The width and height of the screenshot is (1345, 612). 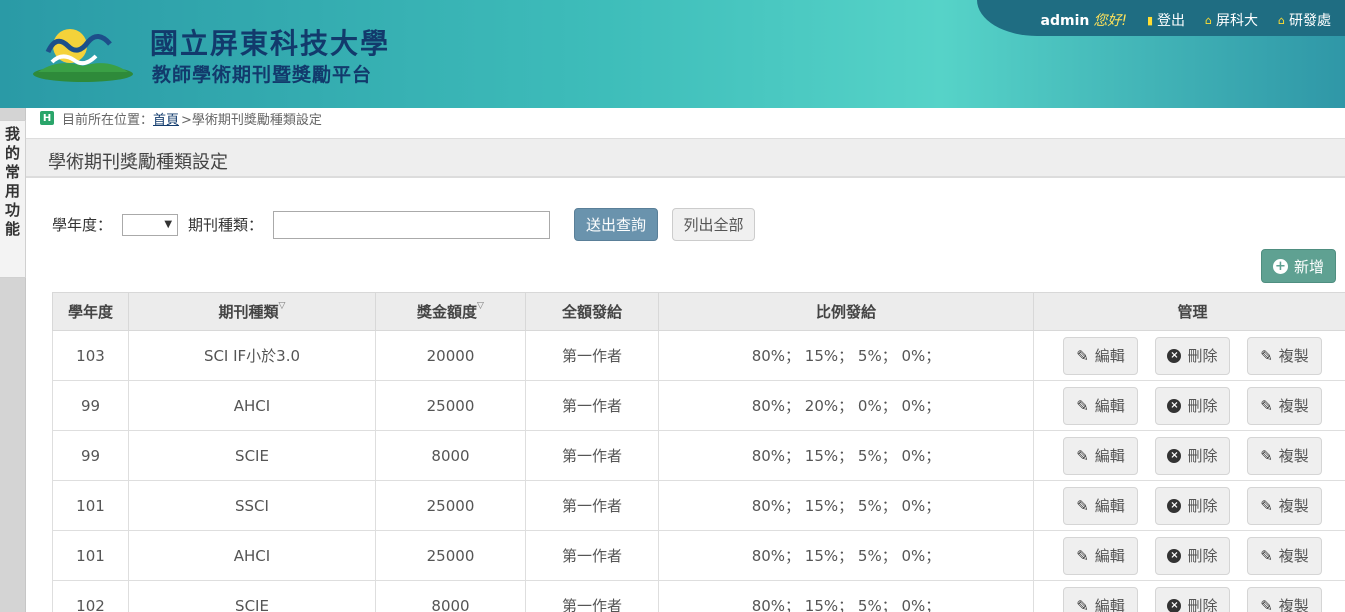 What do you see at coordinates (83, 54) in the screenshot?
I see `university-logo-icon` at bounding box center [83, 54].